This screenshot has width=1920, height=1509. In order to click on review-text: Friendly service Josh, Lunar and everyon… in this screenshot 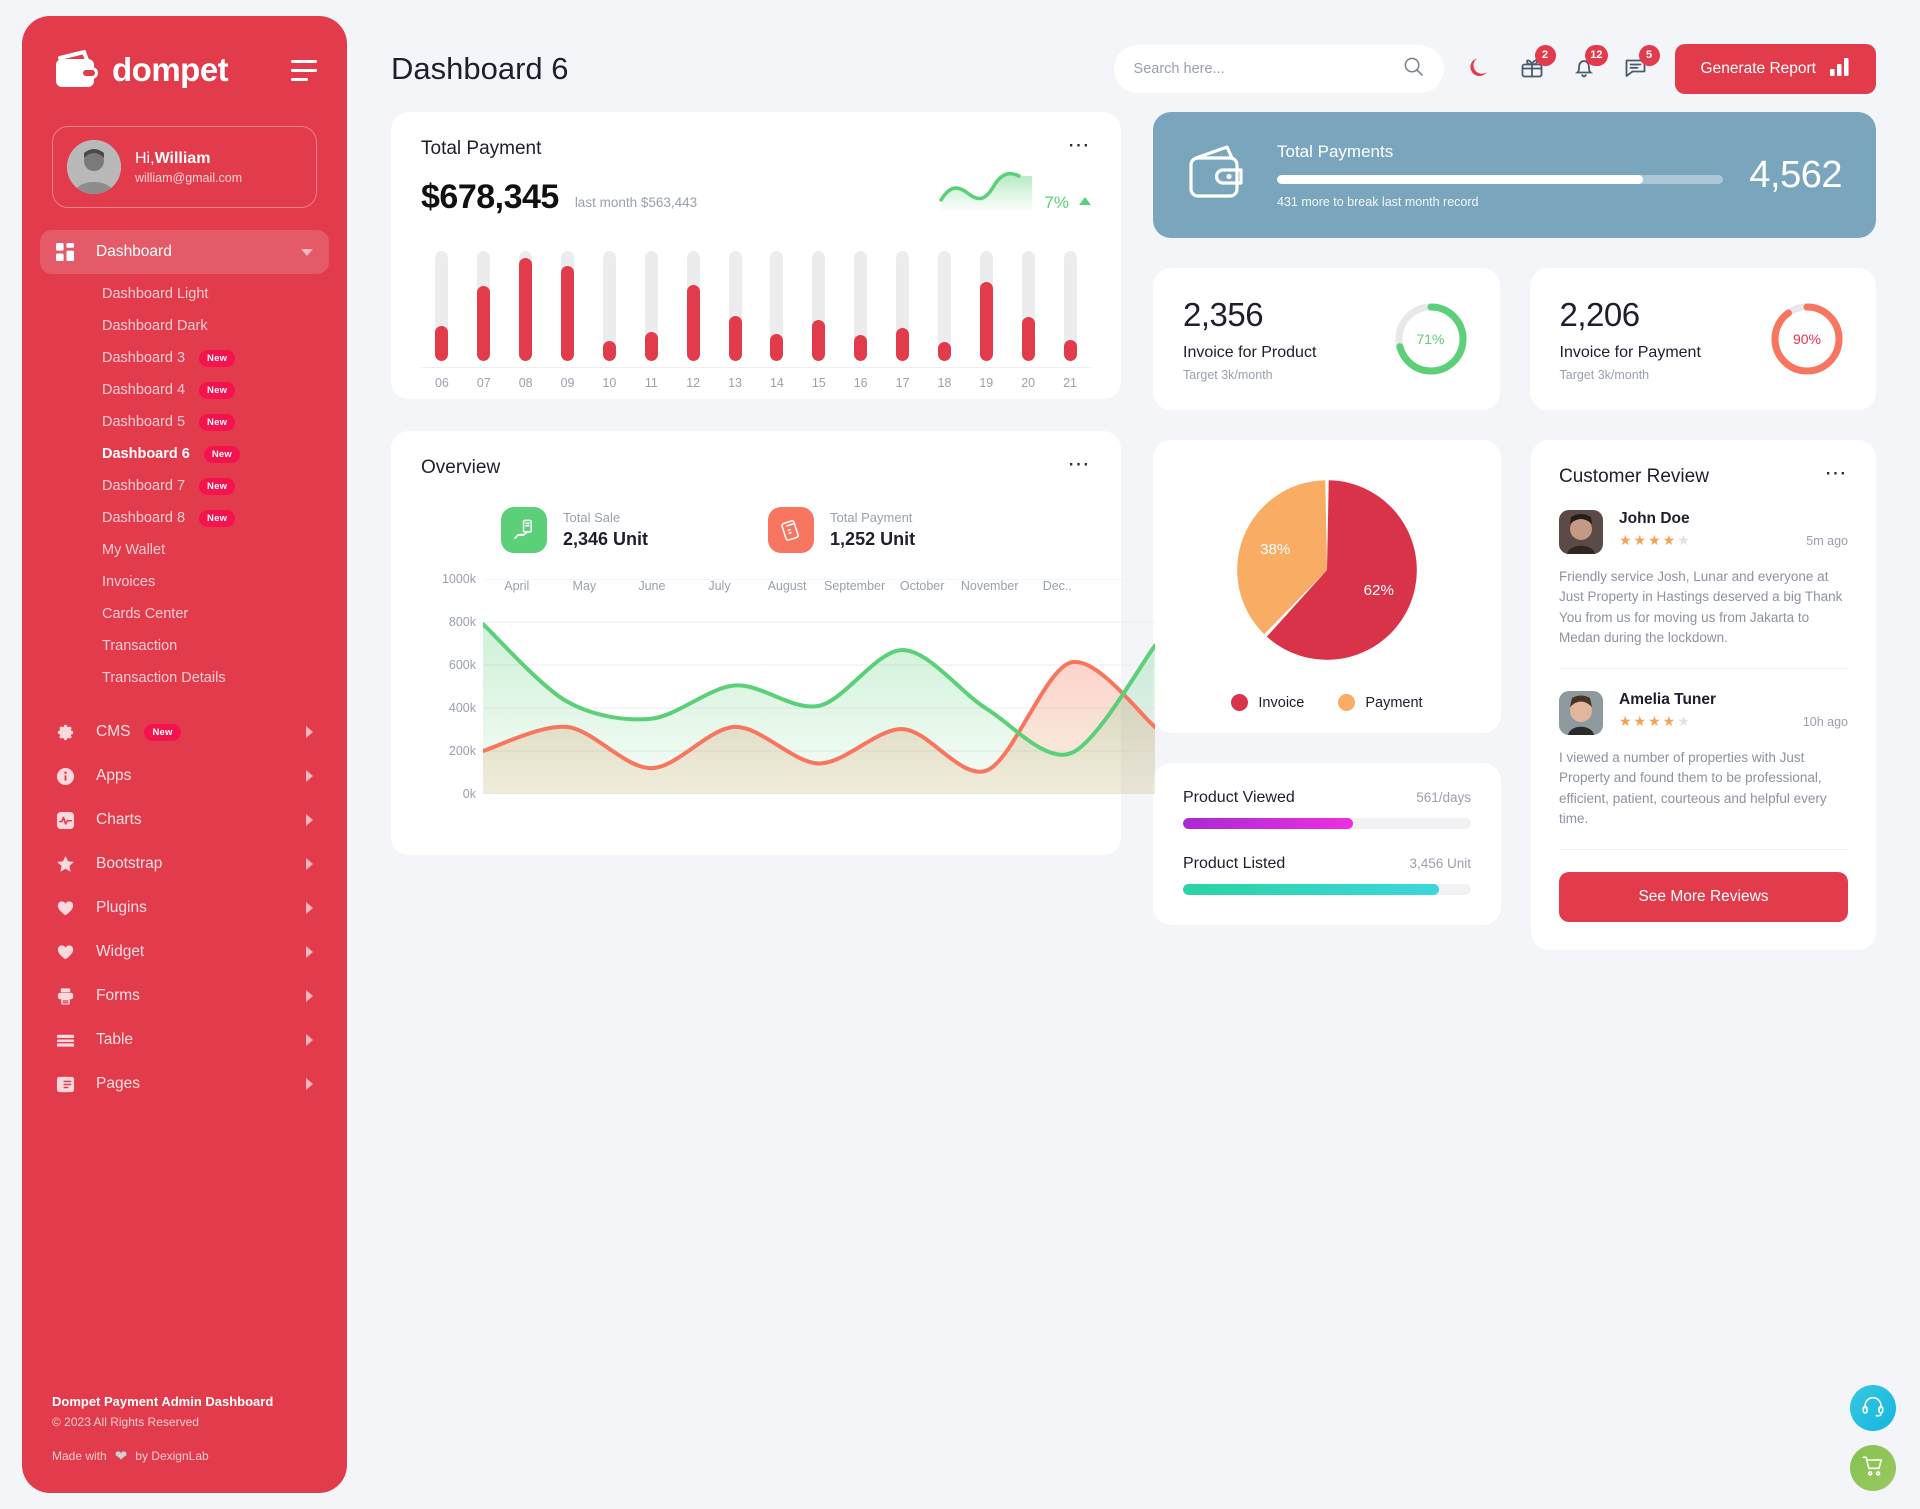, I will do `click(1701, 607)`.